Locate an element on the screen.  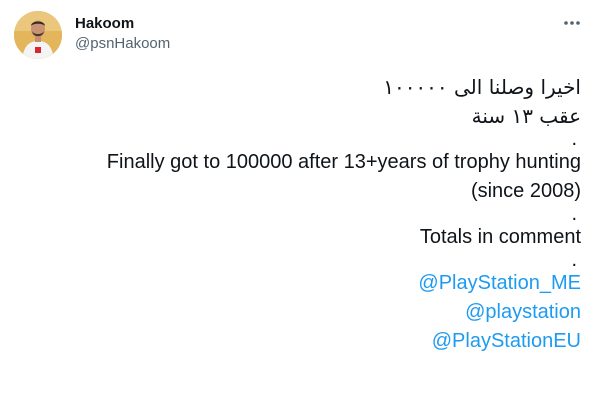
tweet-line: اخيرا وصلنا الى ١٠٠٠٠٠ is located at coordinates (482, 87).